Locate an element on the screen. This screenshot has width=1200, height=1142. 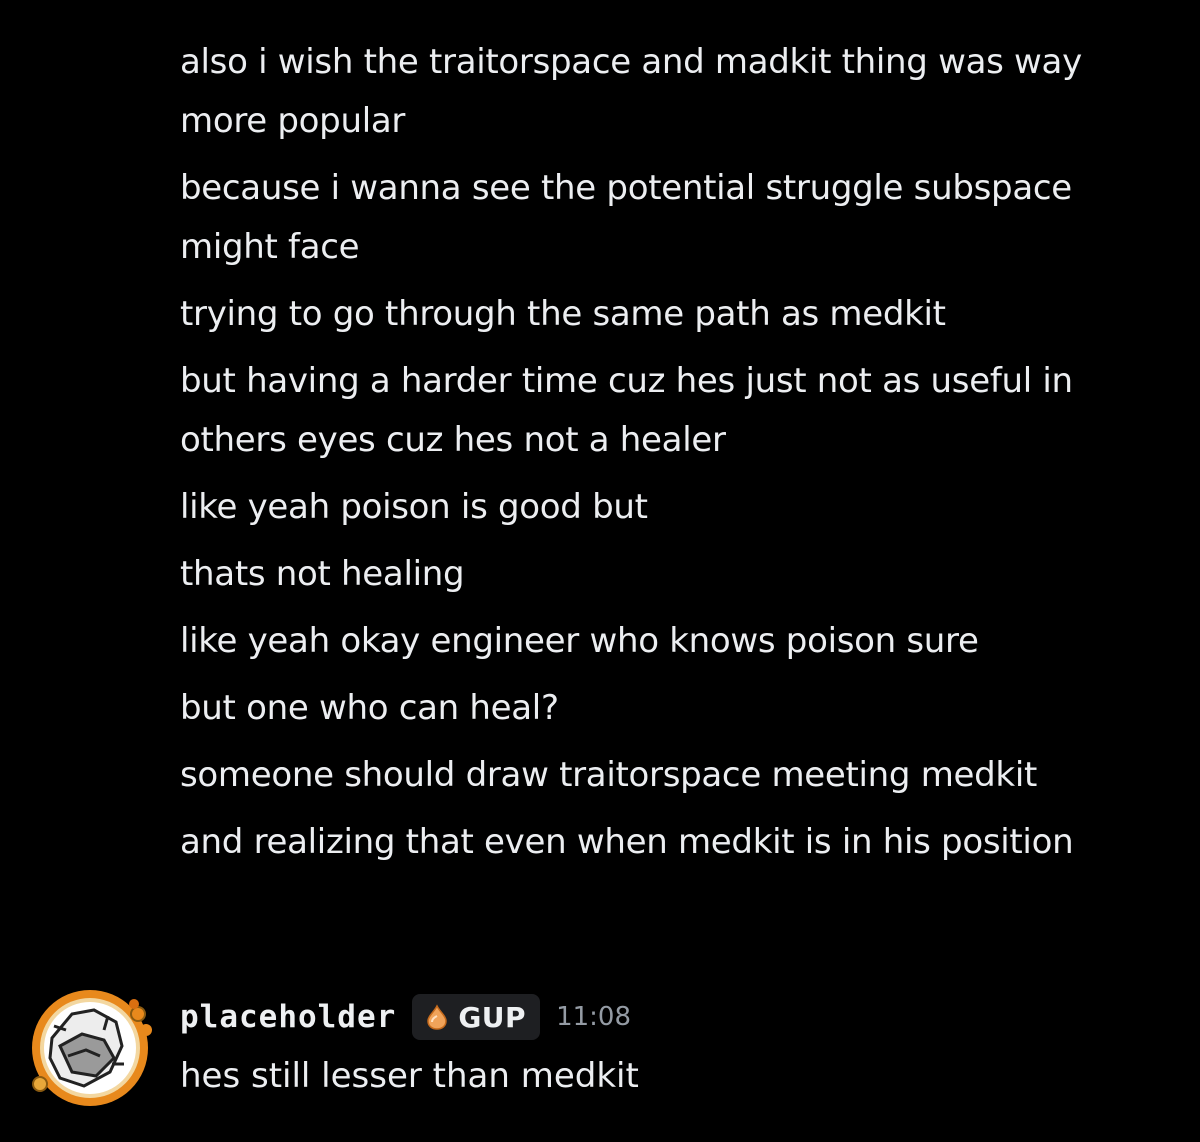
message-line: but one who can heal? is located at coordinates (369, 708).